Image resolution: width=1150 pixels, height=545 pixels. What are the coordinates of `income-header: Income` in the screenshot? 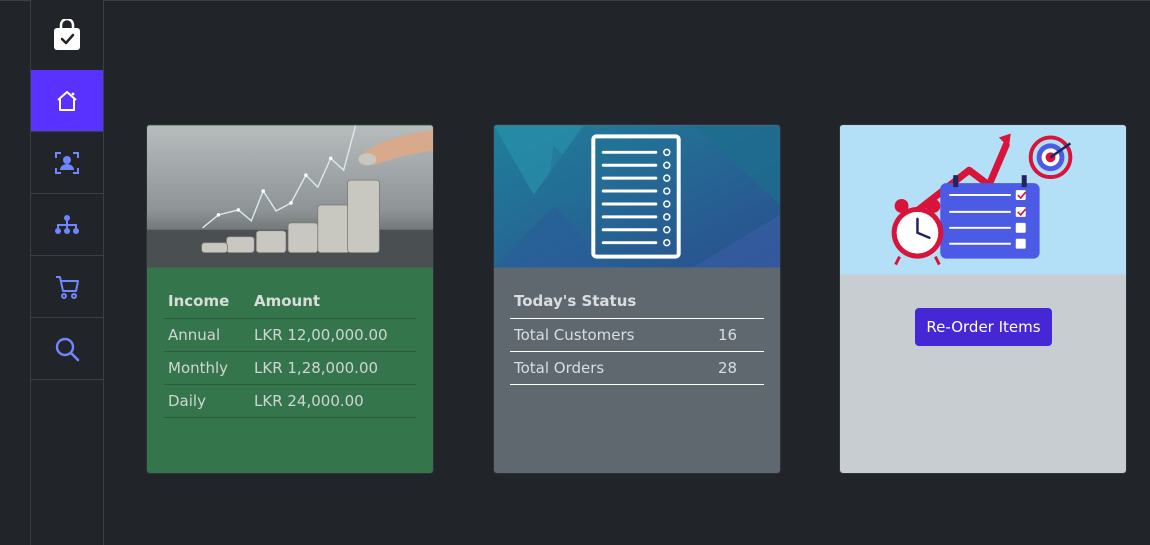 It's located at (207, 302).